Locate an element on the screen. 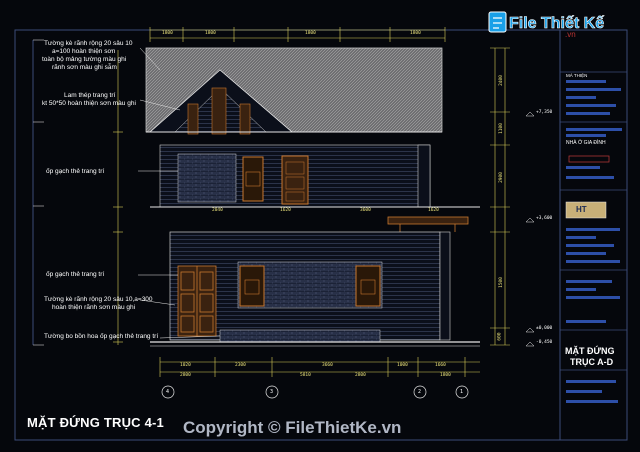 The height and width of the screenshot is (452, 640). ground-window-left is located at coordinates (252, 286).